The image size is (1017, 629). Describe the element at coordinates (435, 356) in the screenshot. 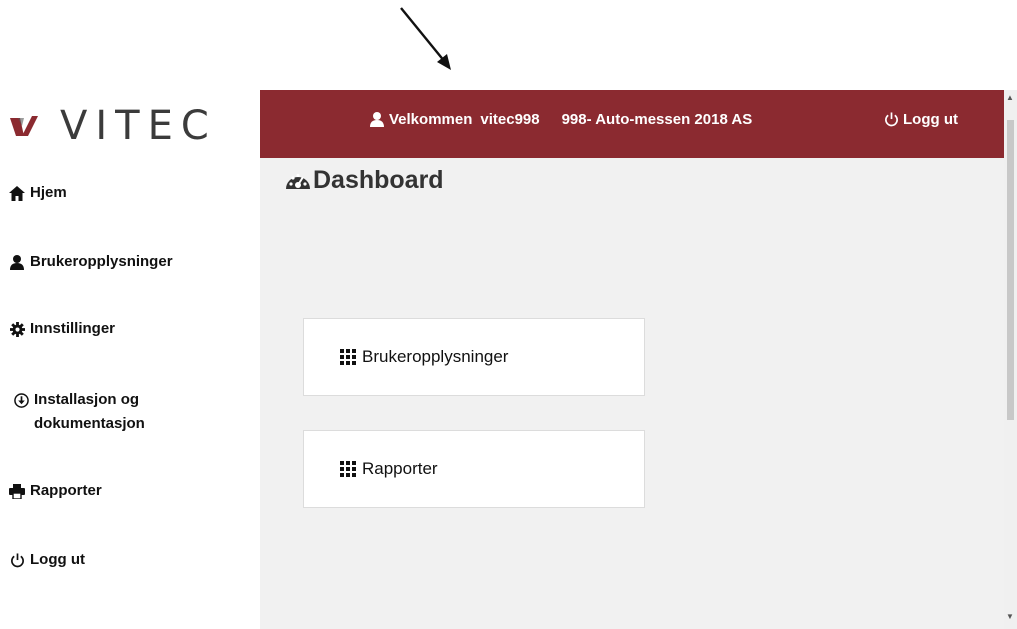

I see `tile-label: Brukeropplysninger` at that location.